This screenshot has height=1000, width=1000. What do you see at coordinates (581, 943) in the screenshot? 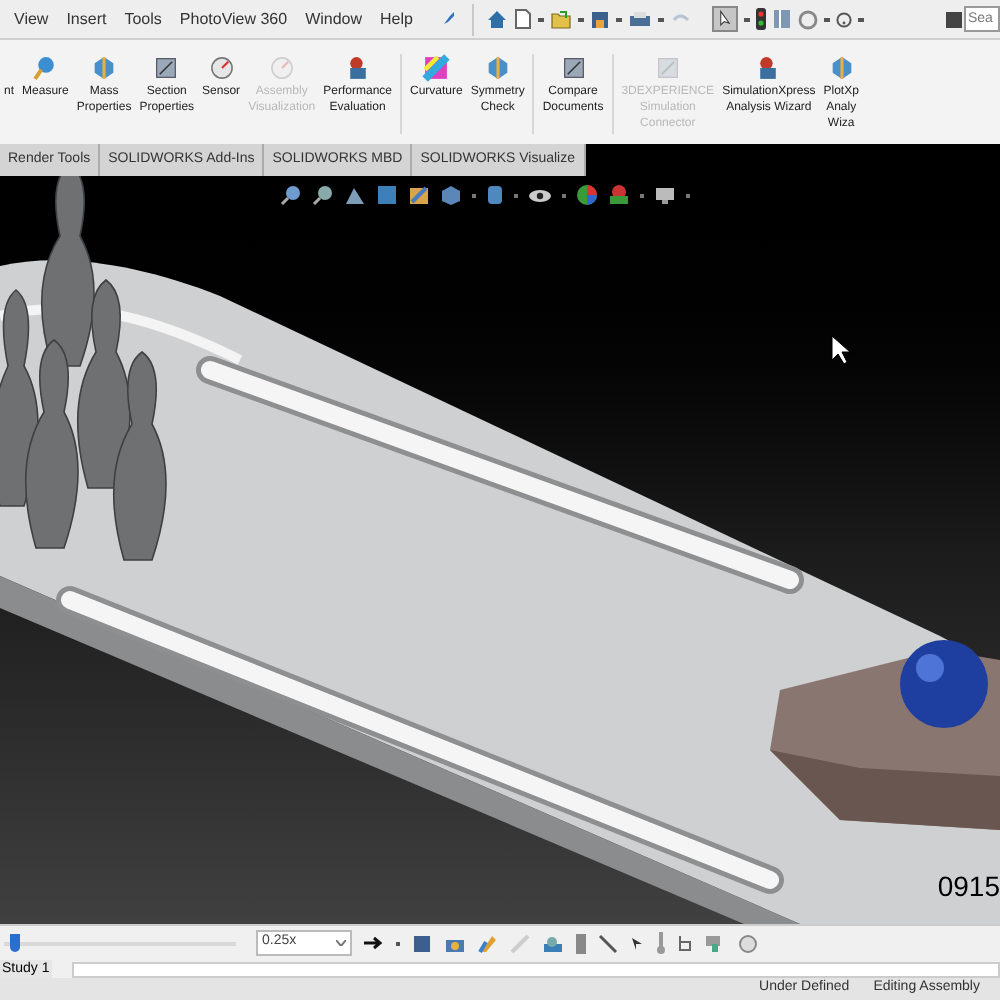
I see `bar-icon` at bounding box center [581, 943].